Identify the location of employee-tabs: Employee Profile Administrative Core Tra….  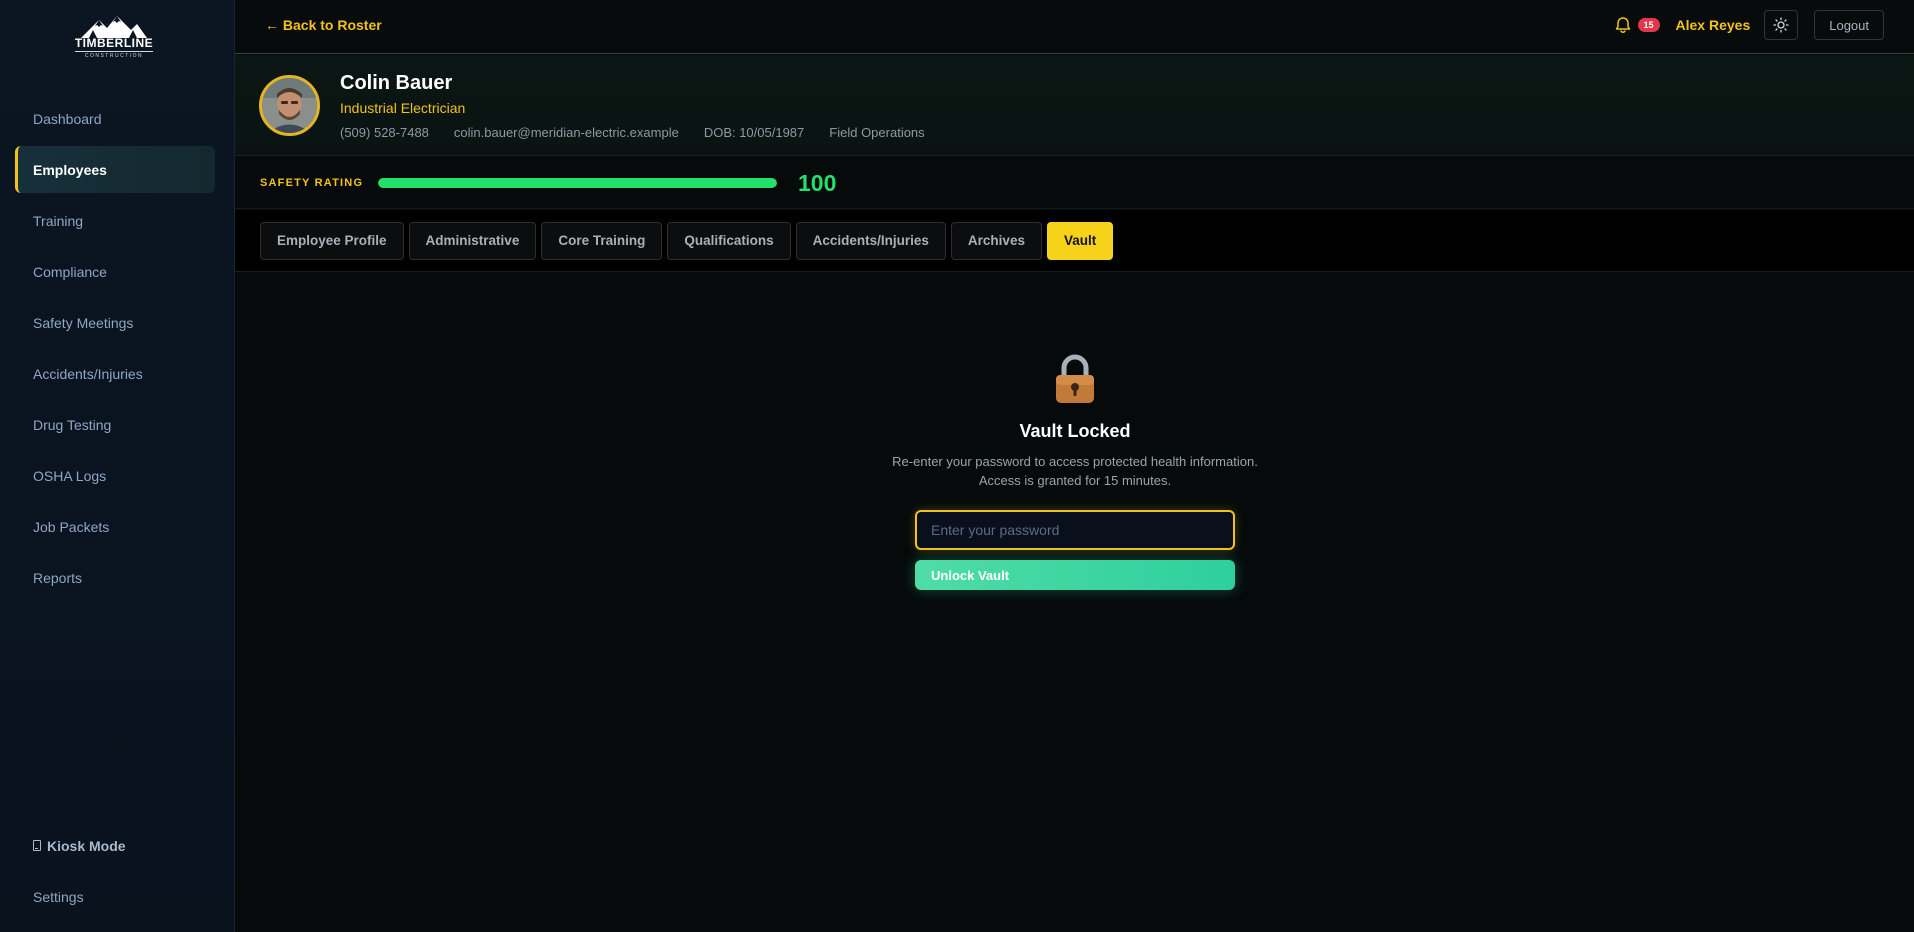
(1074, 241).